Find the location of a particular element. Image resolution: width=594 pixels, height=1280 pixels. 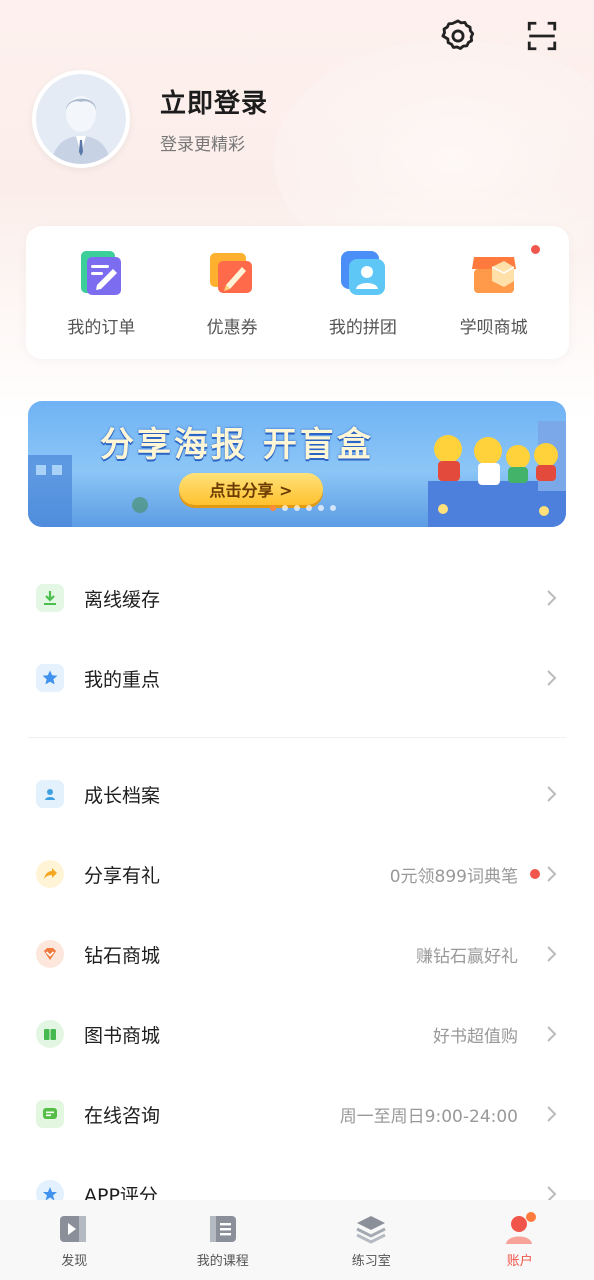

menu-item-share-gift: 分享有礼 0元领899词典笔 is located at coordinates (297, 874).